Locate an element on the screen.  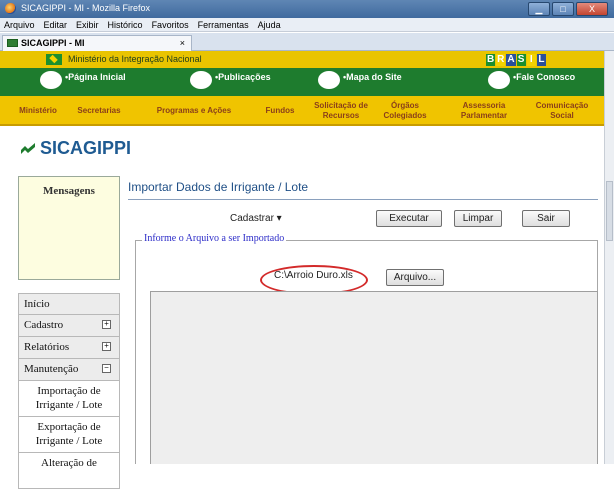
brasil-logo-letter: S is located at coordinates (521, 59).